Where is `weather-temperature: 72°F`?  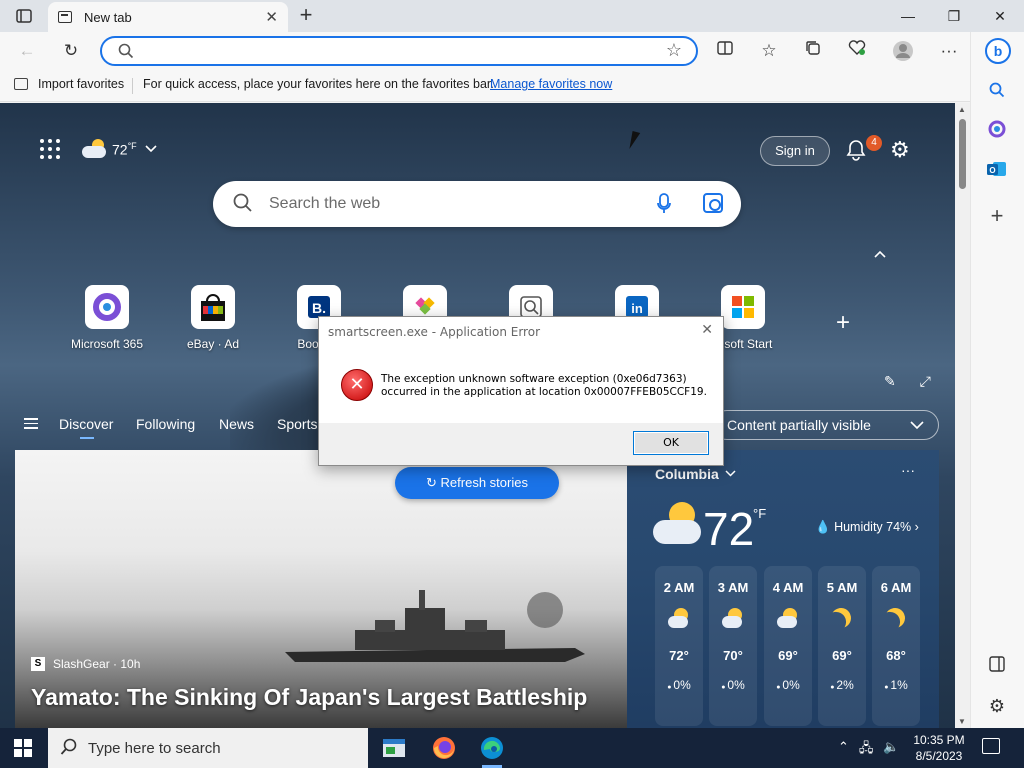 weather-temperature: 72°F is located at coordinates (124, 149).